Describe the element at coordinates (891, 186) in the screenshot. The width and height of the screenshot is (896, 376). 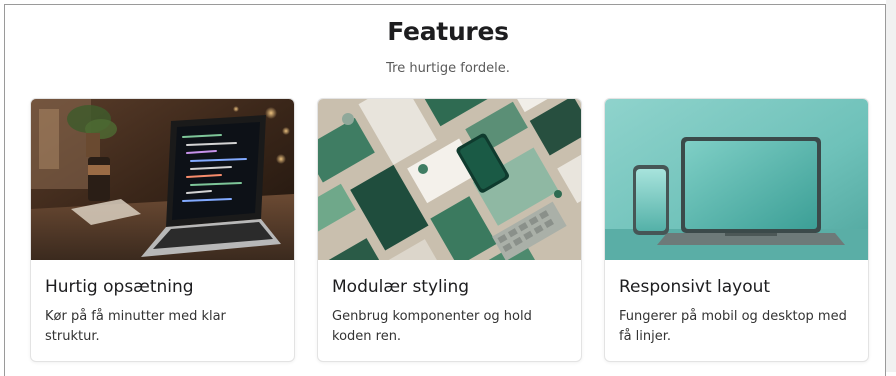
I see `scrollbar` at that location.